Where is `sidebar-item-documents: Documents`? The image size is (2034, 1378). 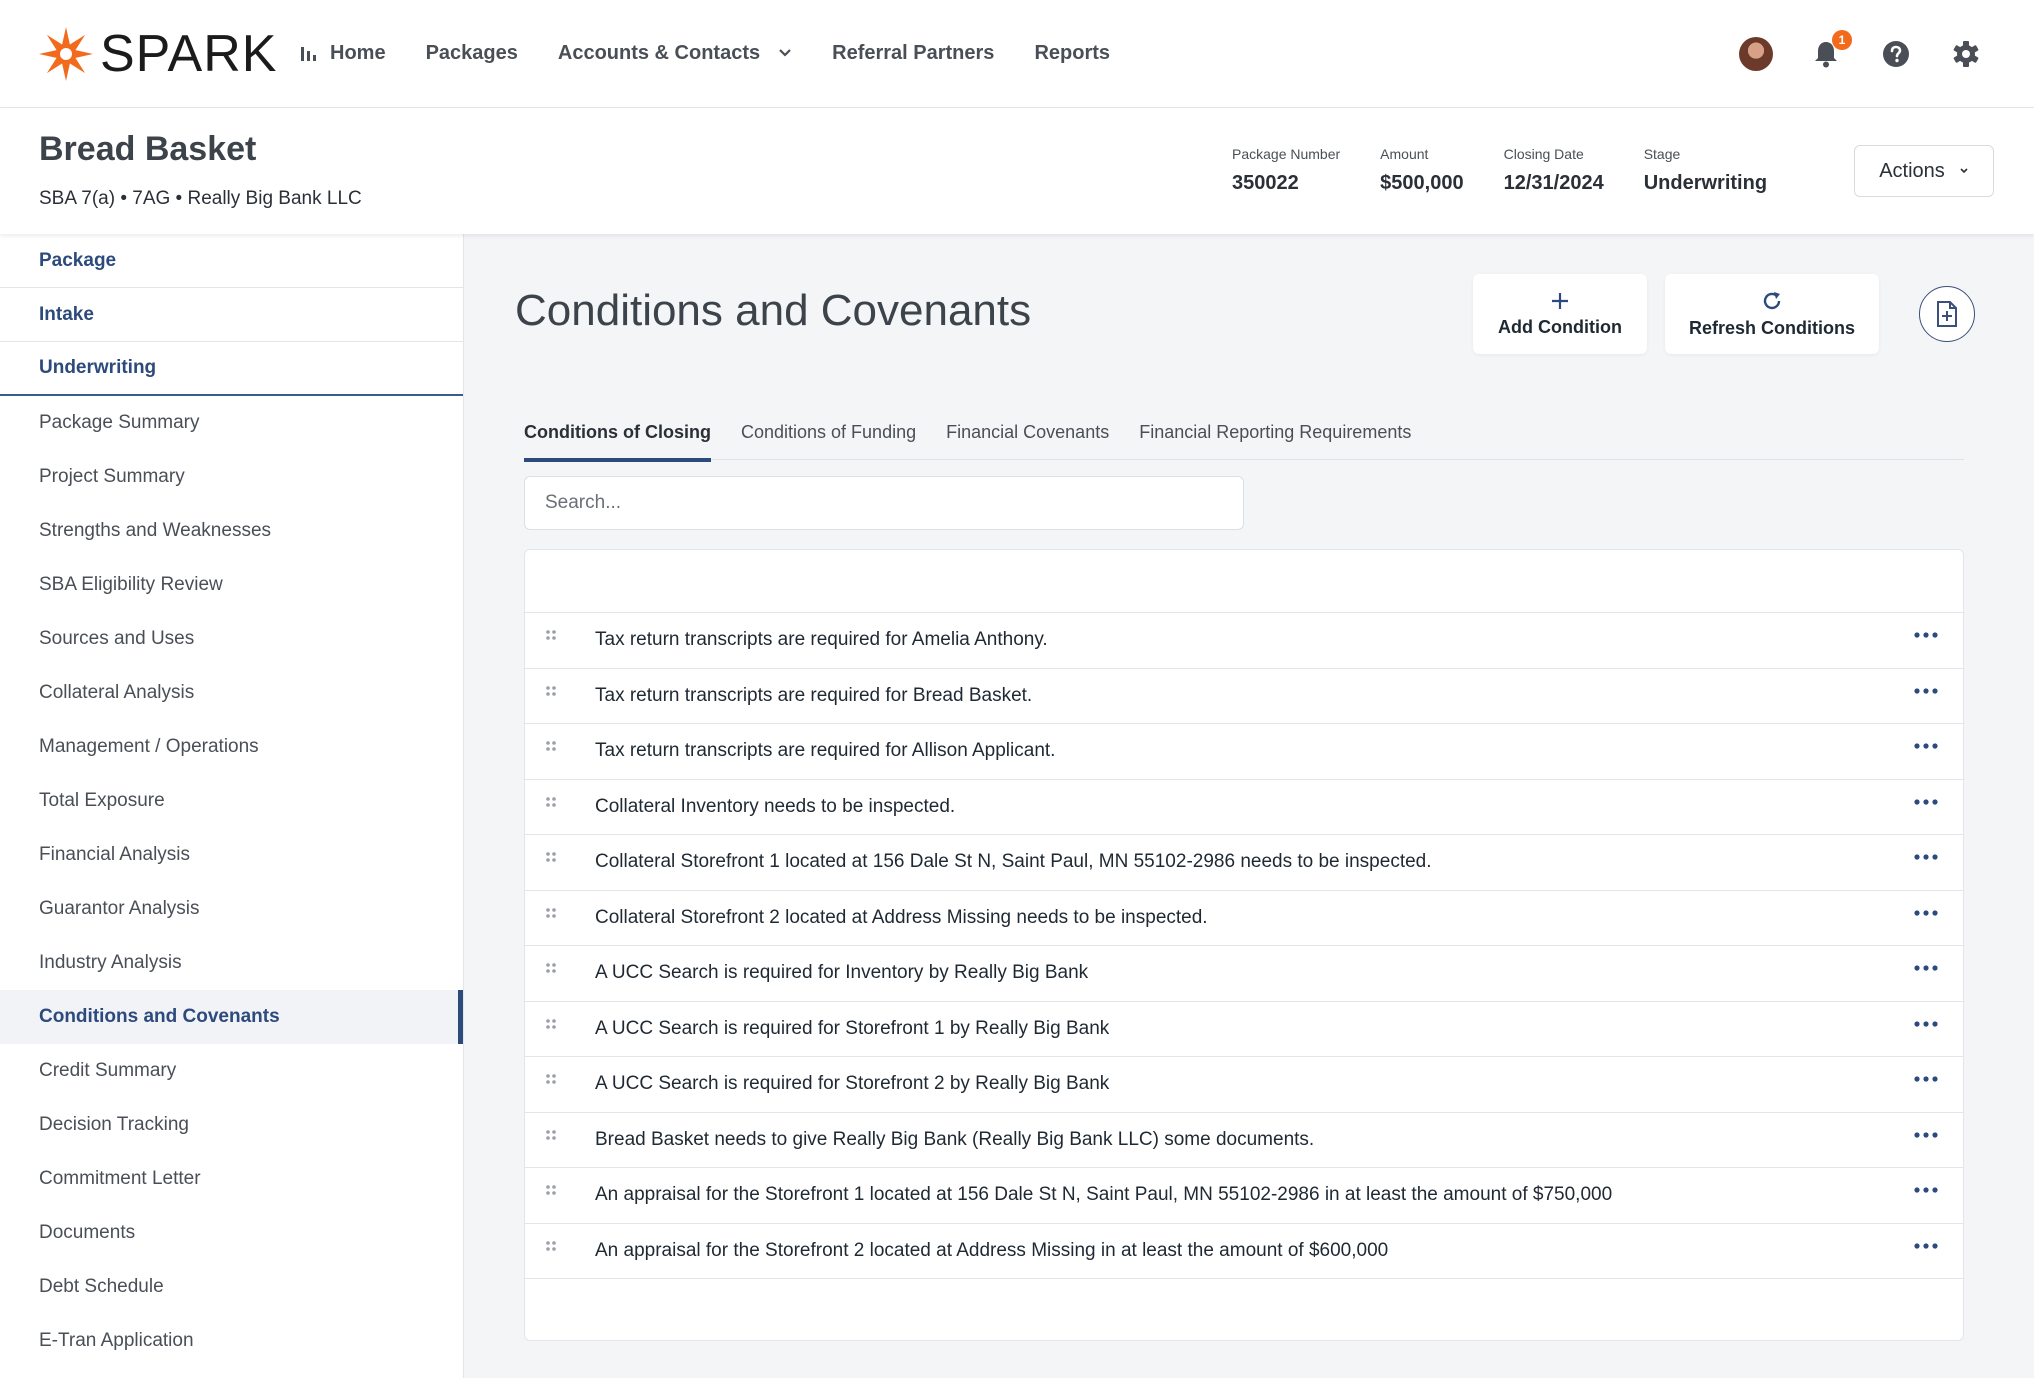
sidebar-item-documents: Documents is located at coordinates (231, 1233).